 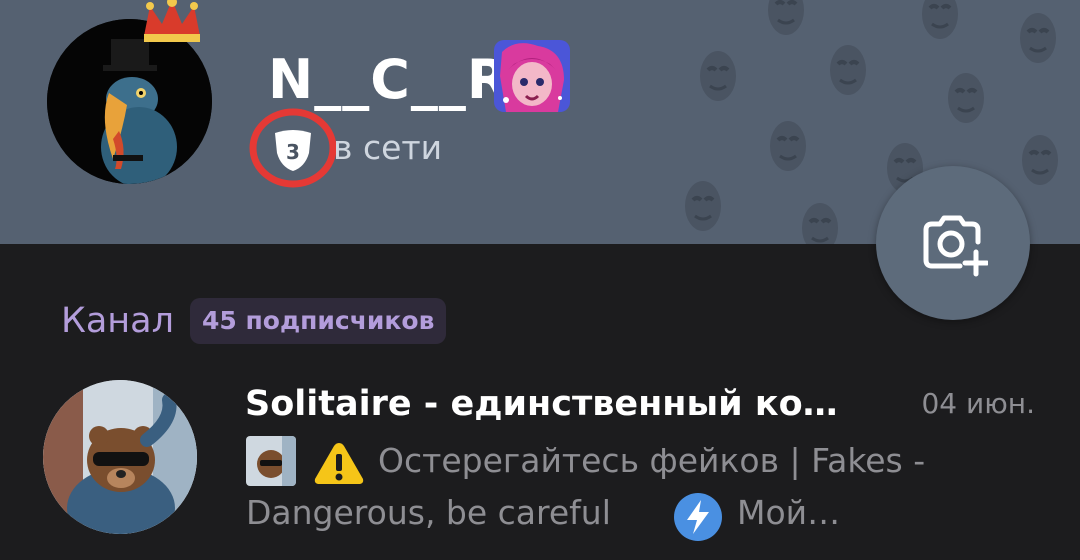 I want to click on shield-level-icon: 3, so click(x=293, y=148).